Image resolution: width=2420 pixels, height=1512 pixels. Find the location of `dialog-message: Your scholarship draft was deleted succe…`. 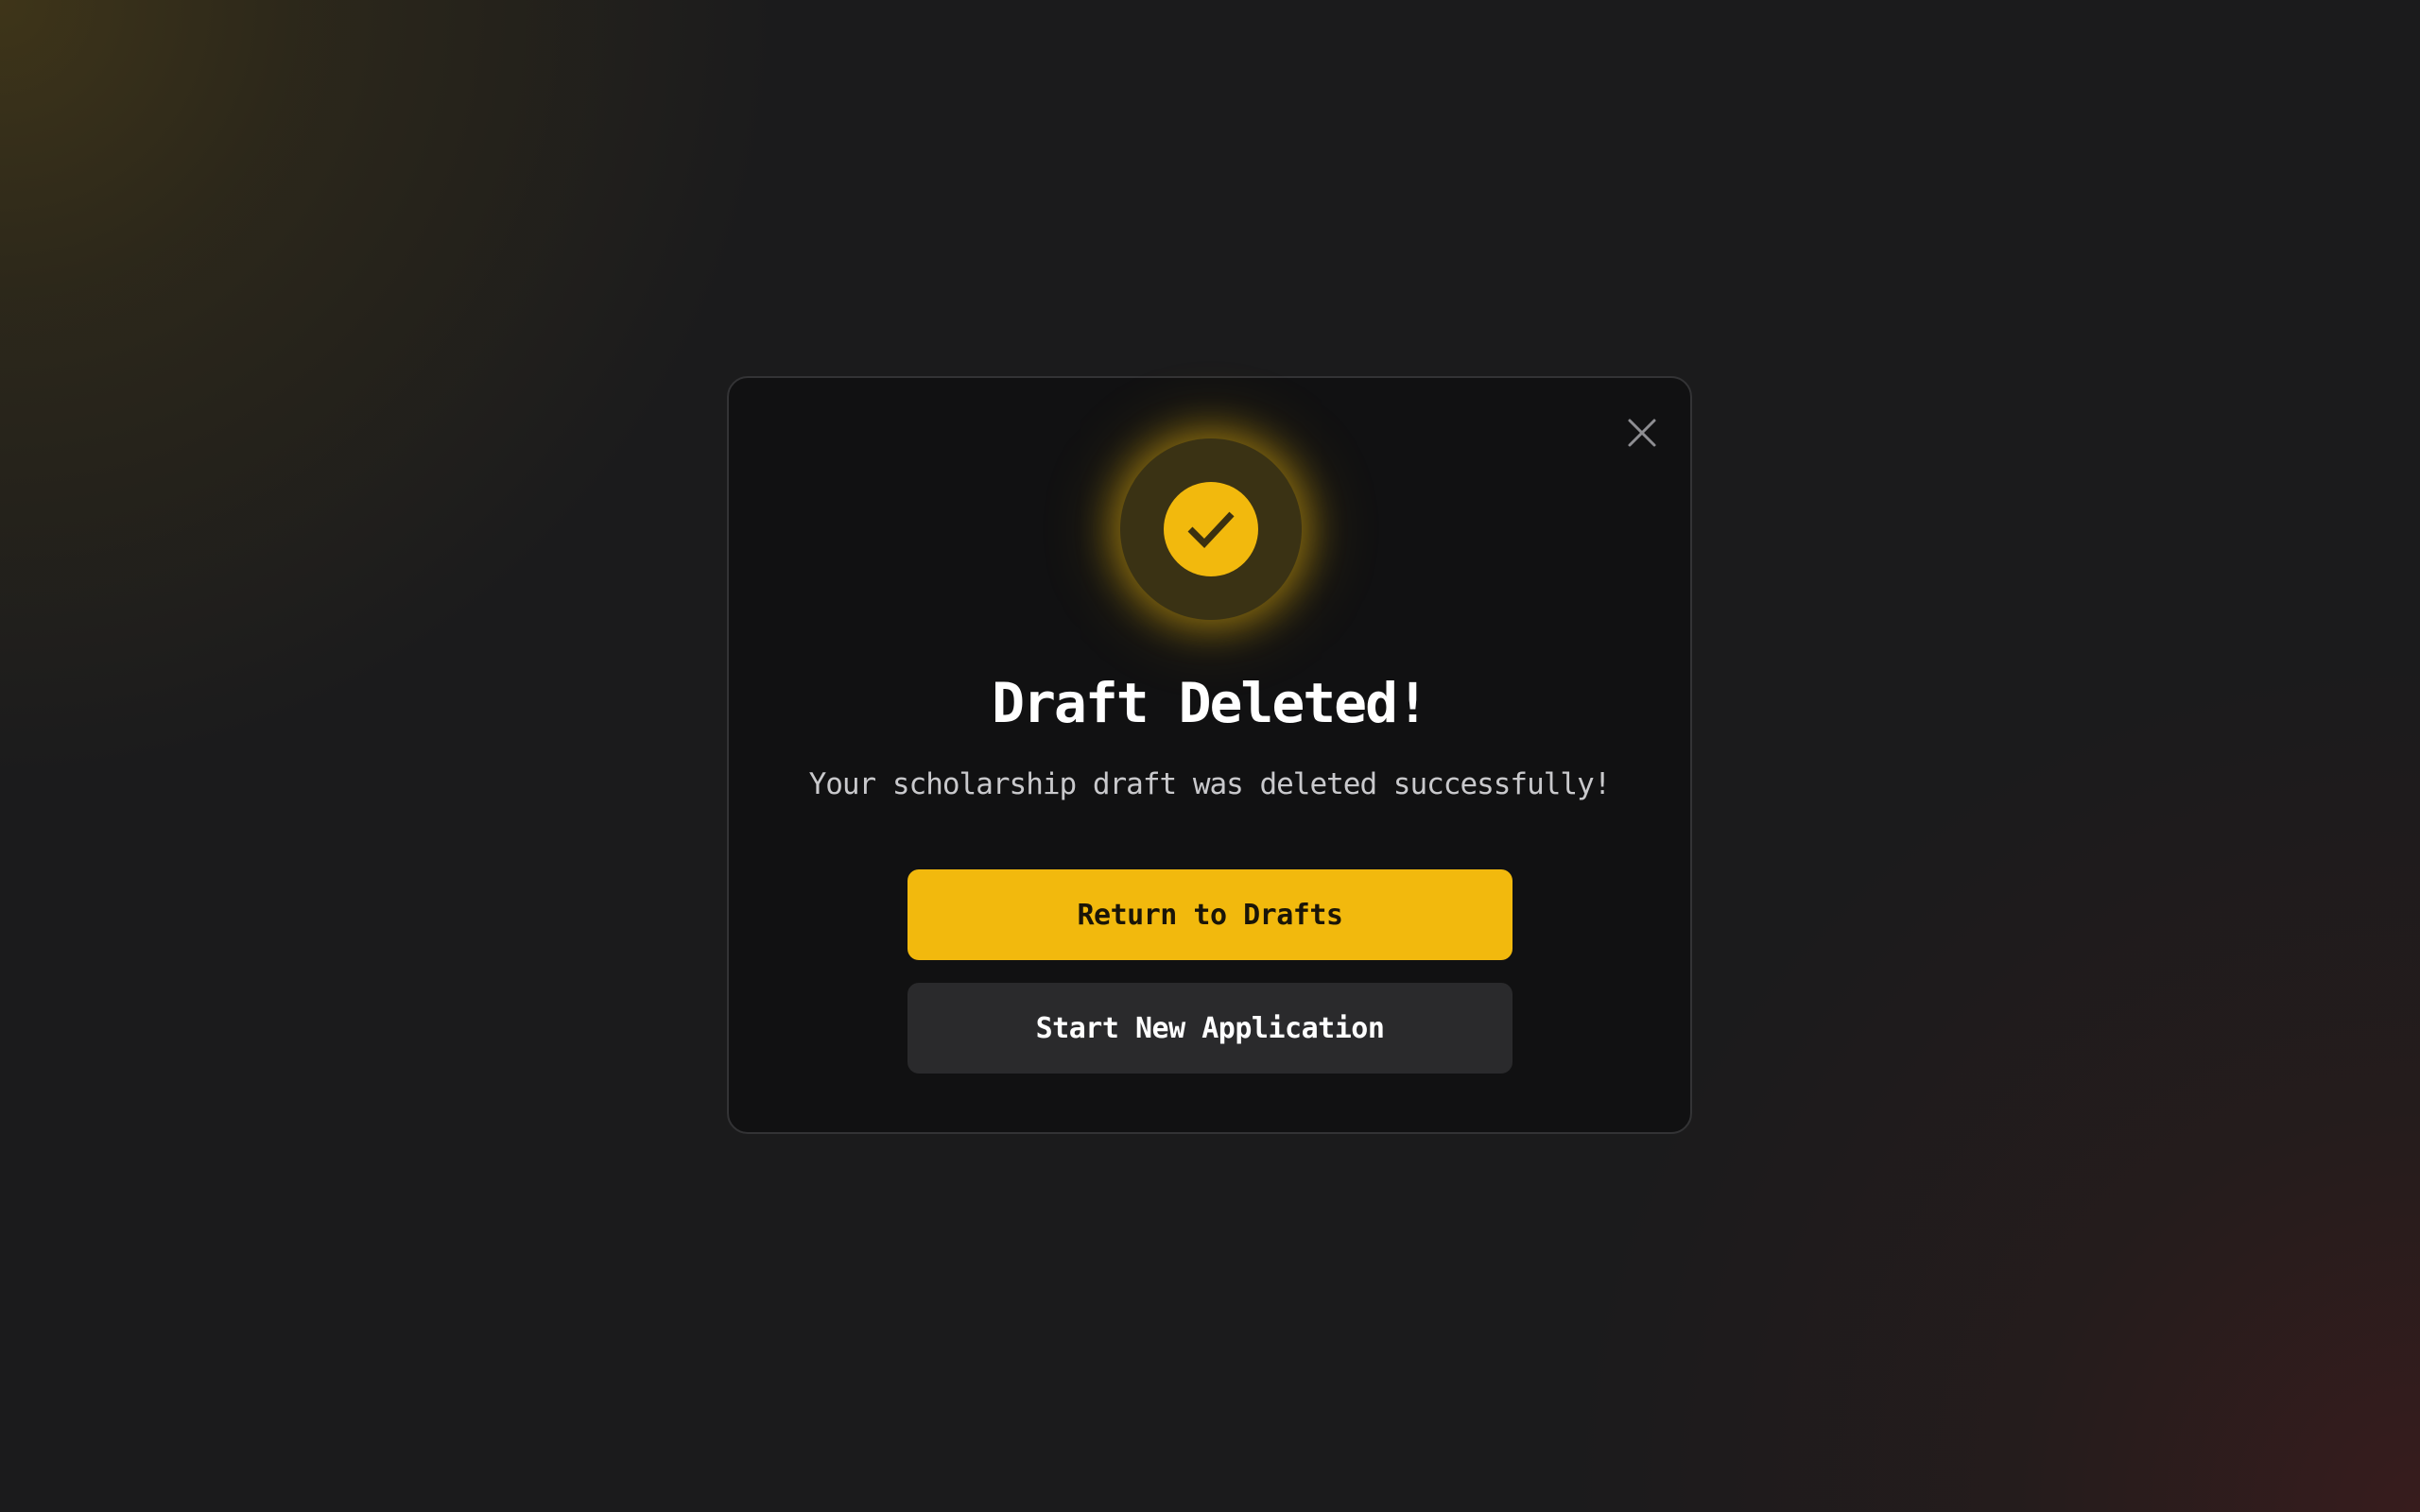

dialog-message: Your scholarship draft was deleted succe… is located at coordinates (1210, 784).